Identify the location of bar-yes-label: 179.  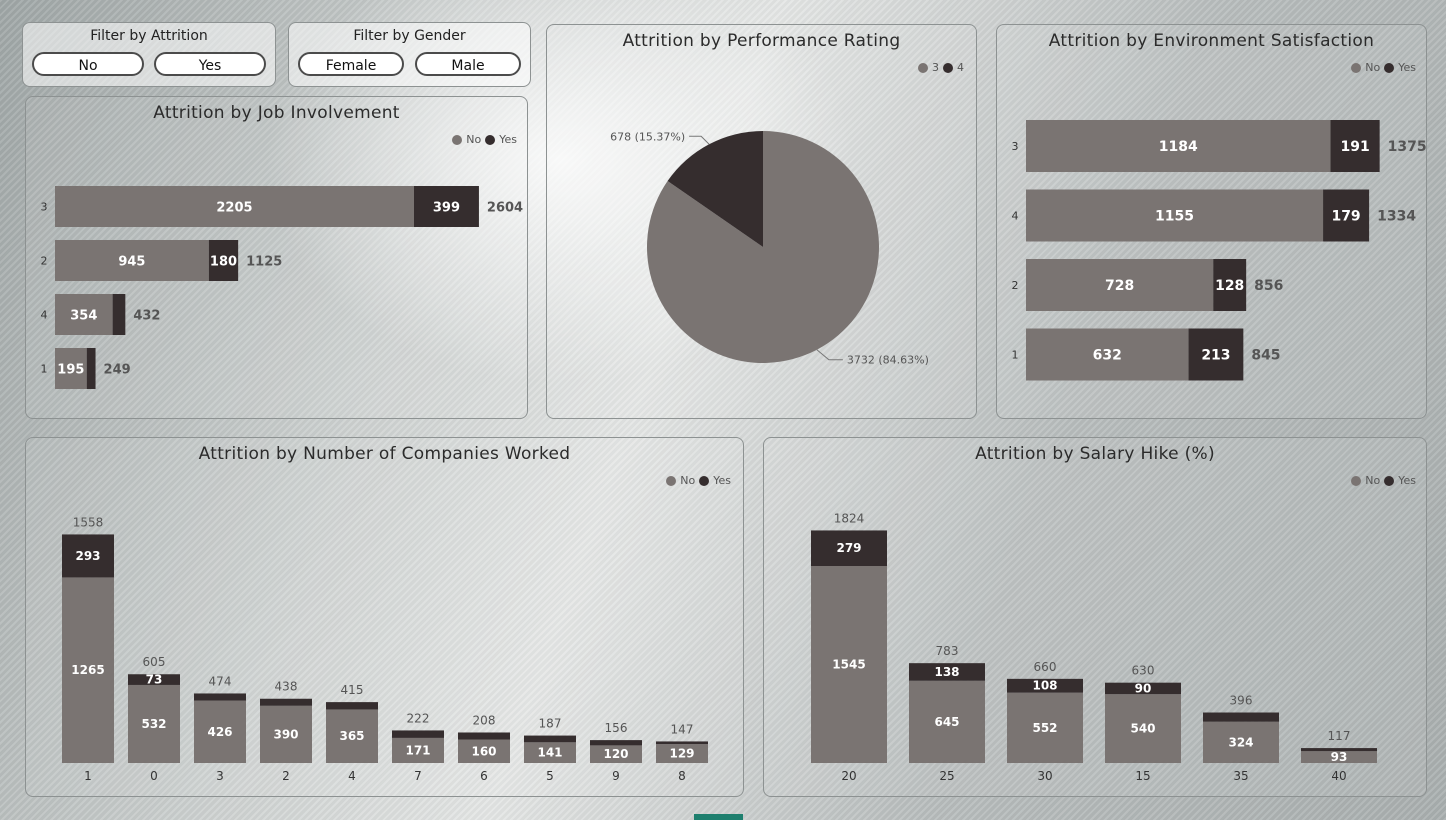
(1345, 217).